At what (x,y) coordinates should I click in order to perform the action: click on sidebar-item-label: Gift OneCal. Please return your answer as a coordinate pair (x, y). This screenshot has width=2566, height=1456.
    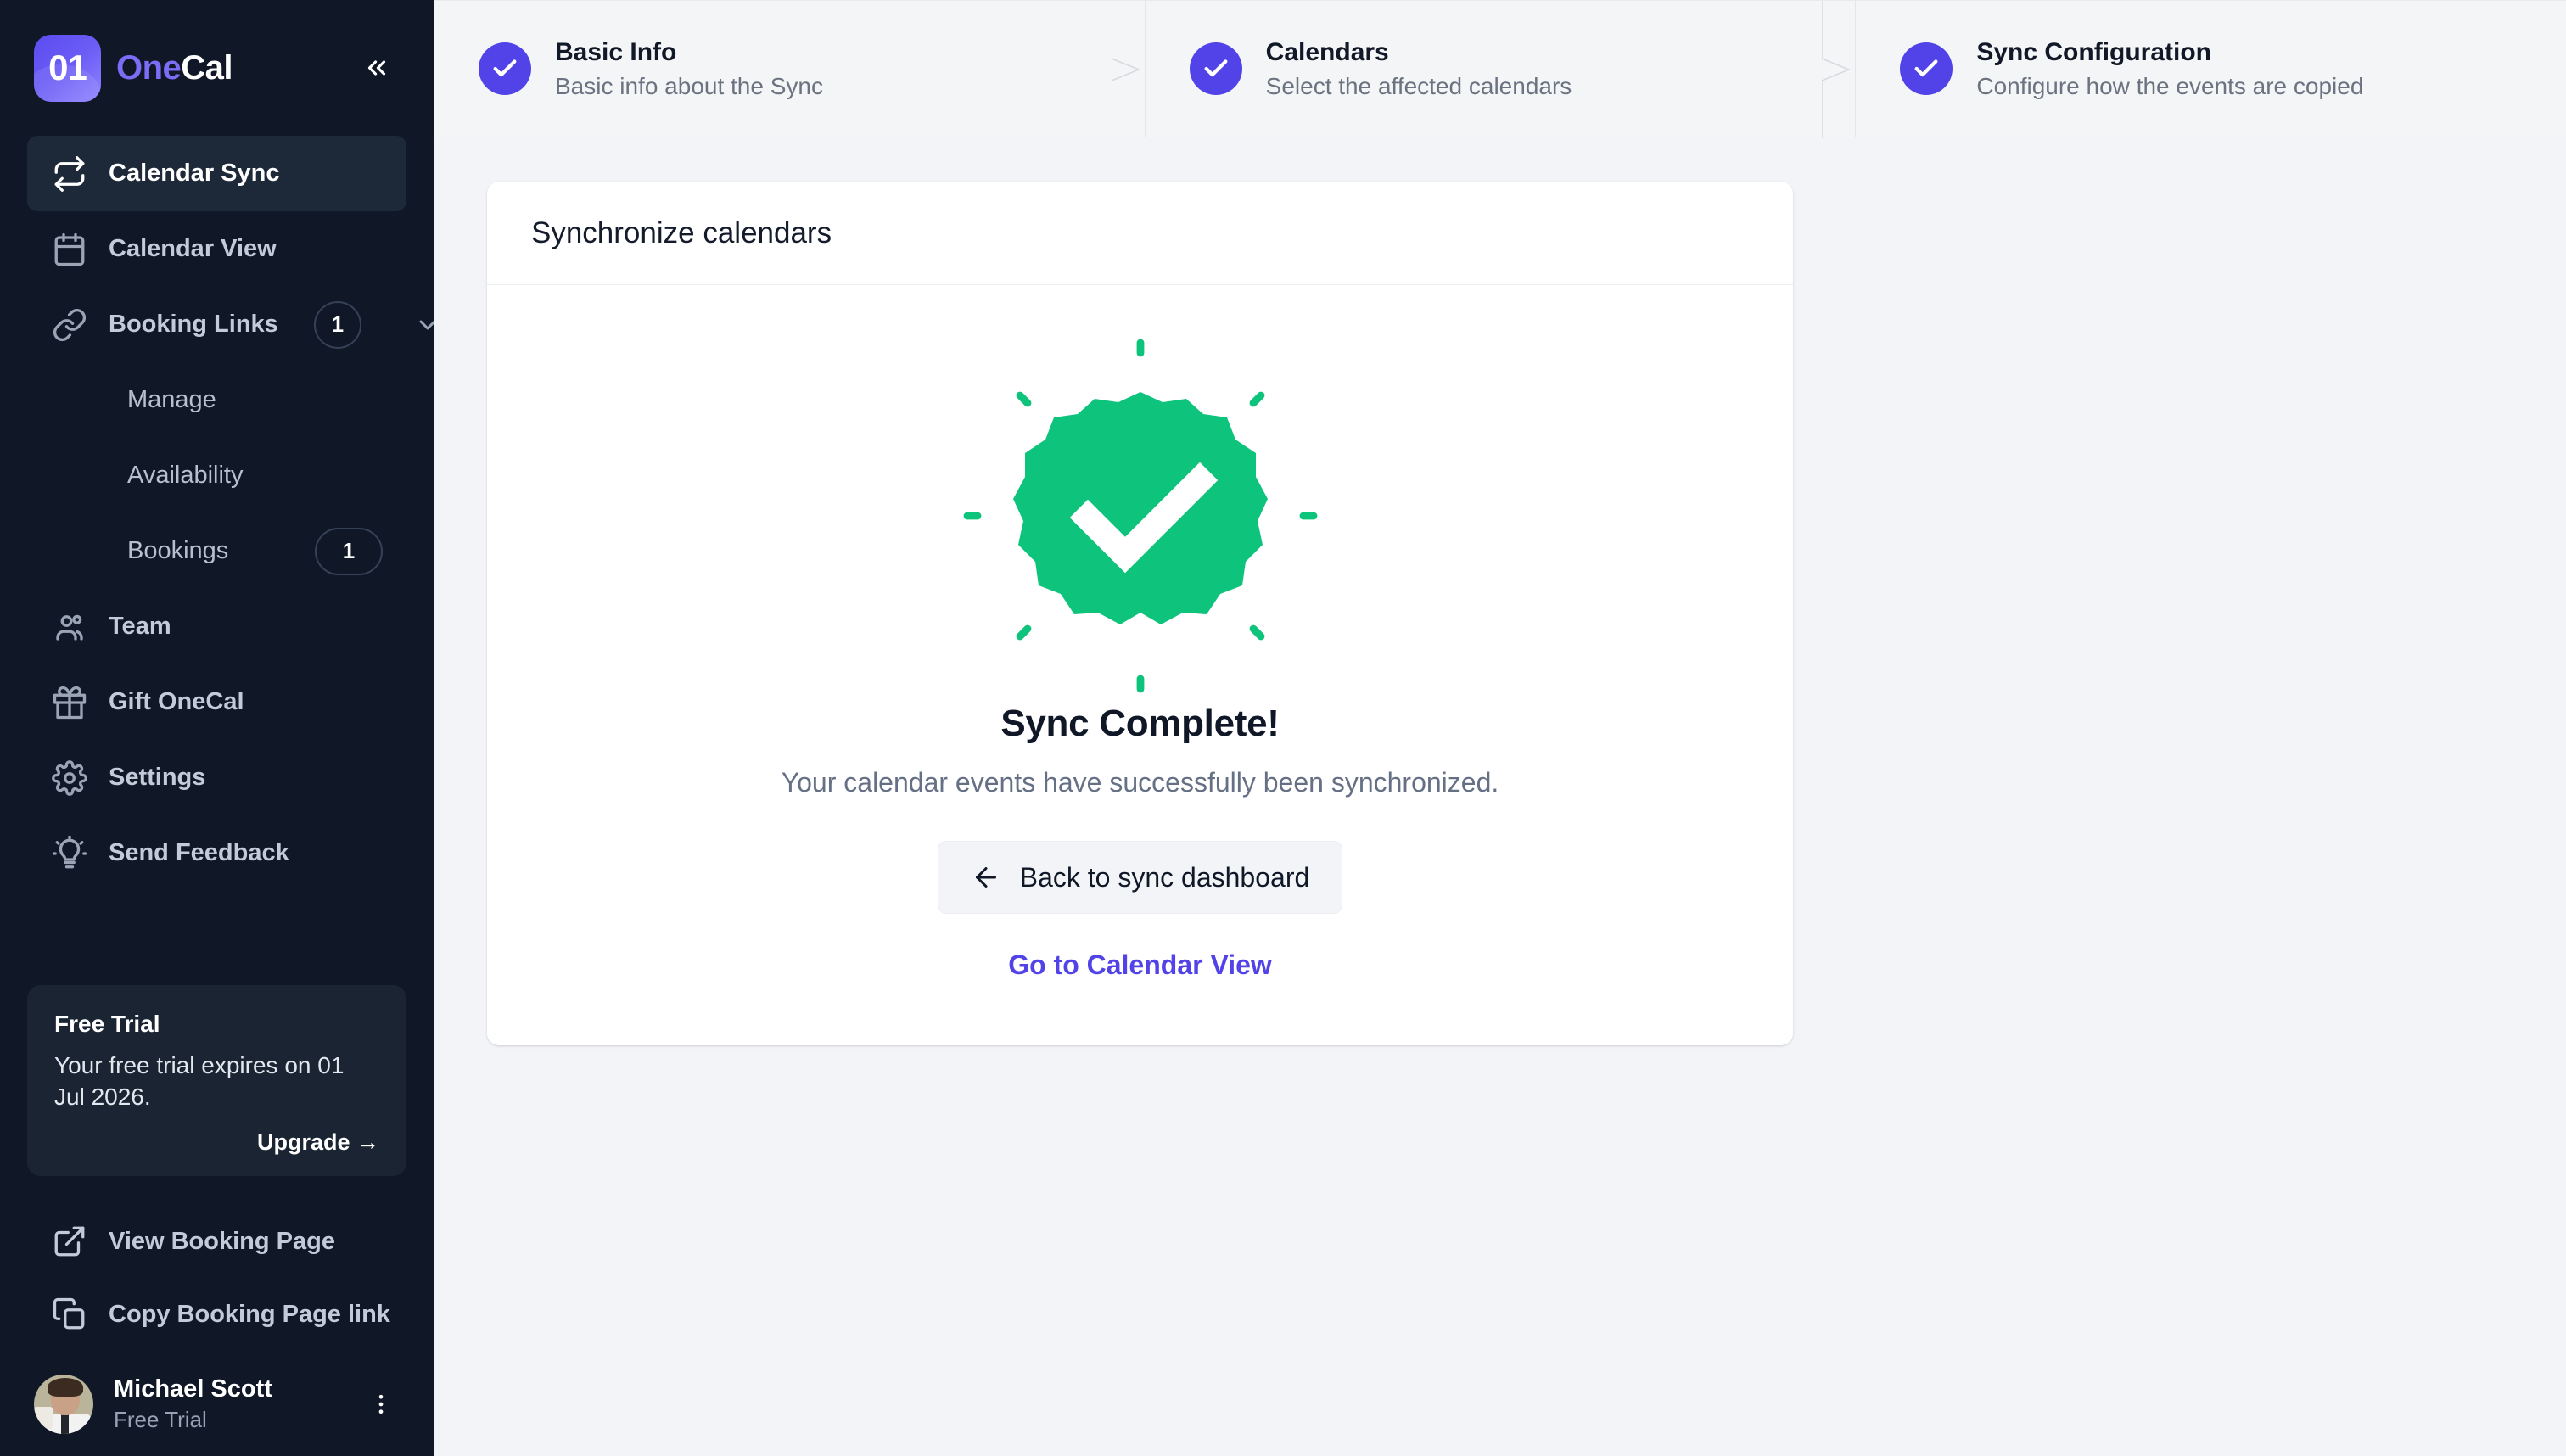
    Looking at the image, I should click on (176, 701).